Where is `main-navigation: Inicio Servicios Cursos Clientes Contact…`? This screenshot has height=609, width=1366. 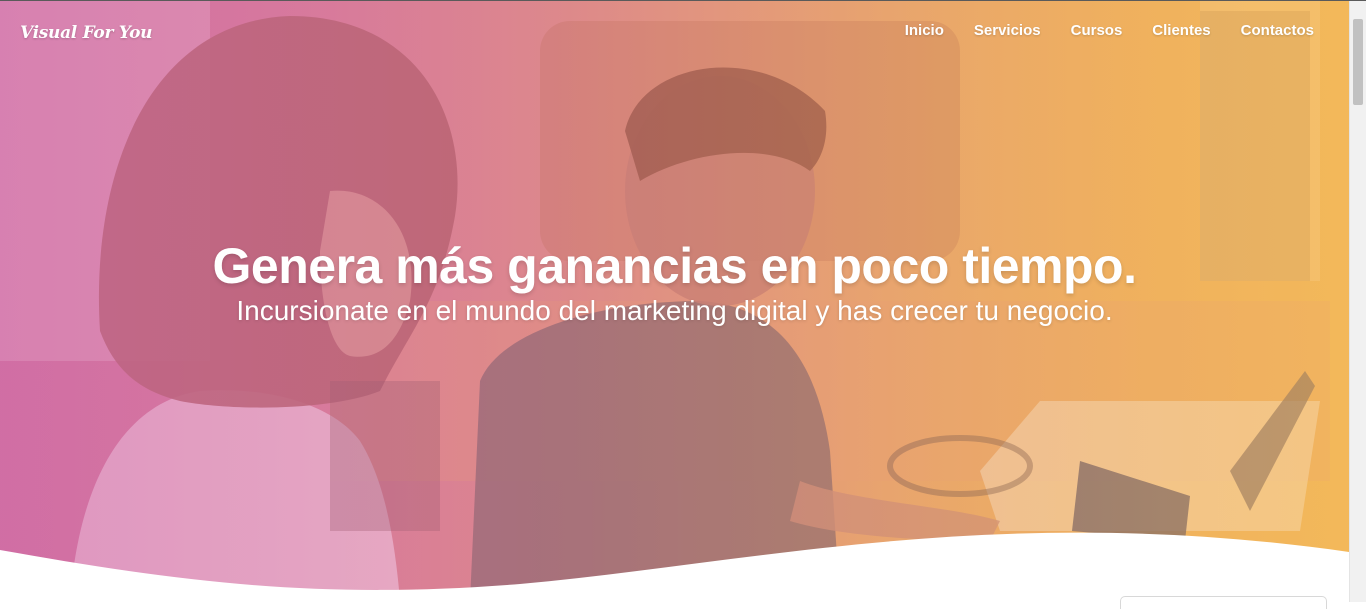 main-navigation: Inicio Servicios Cursos Clientes Contact… is located at coordinates (1109, 30).